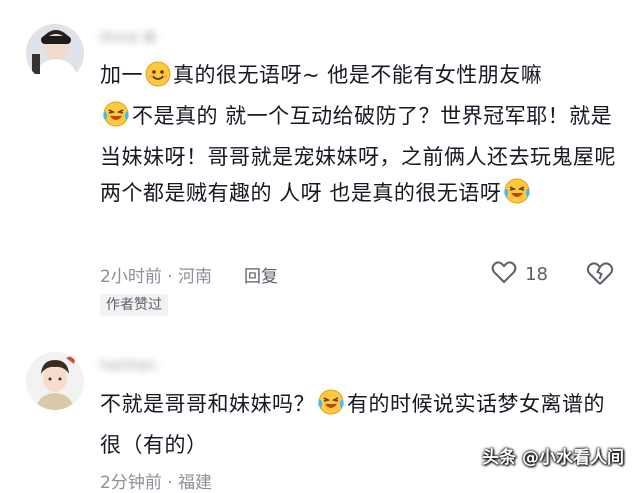 The height and width of the screenshot is (493, 640). Describe the element at coordinates (553, 458) in the screenshot. I see `watermark: 头条 @小水看人间` at that location.